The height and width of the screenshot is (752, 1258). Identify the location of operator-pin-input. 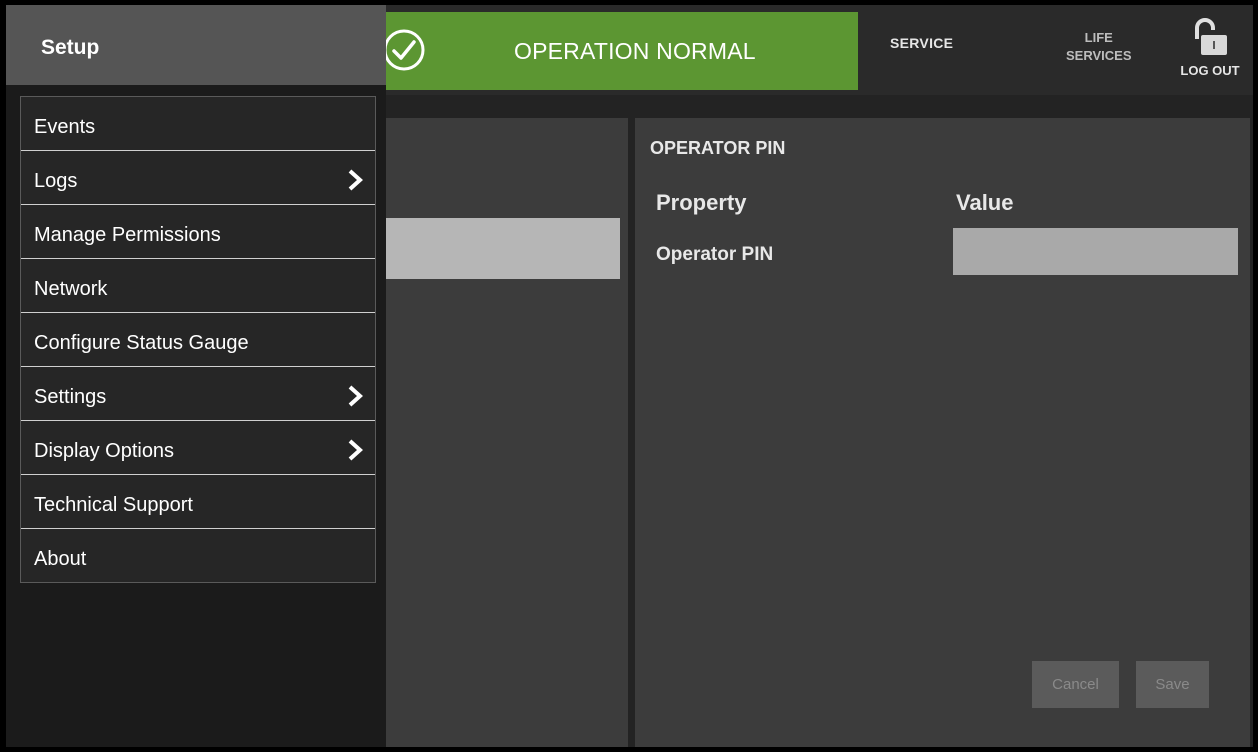
(1095, 251).